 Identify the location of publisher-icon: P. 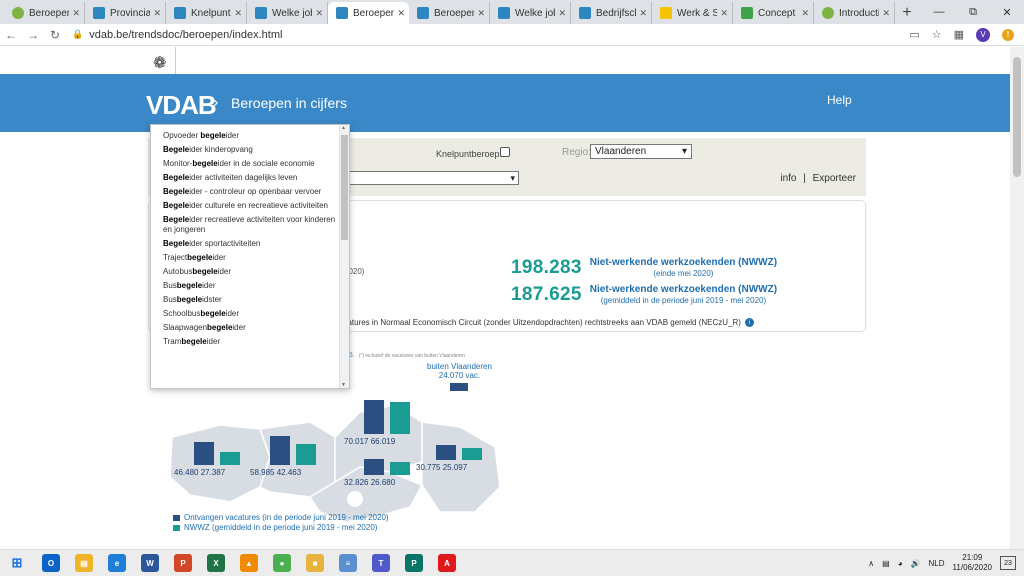
(414, 563).